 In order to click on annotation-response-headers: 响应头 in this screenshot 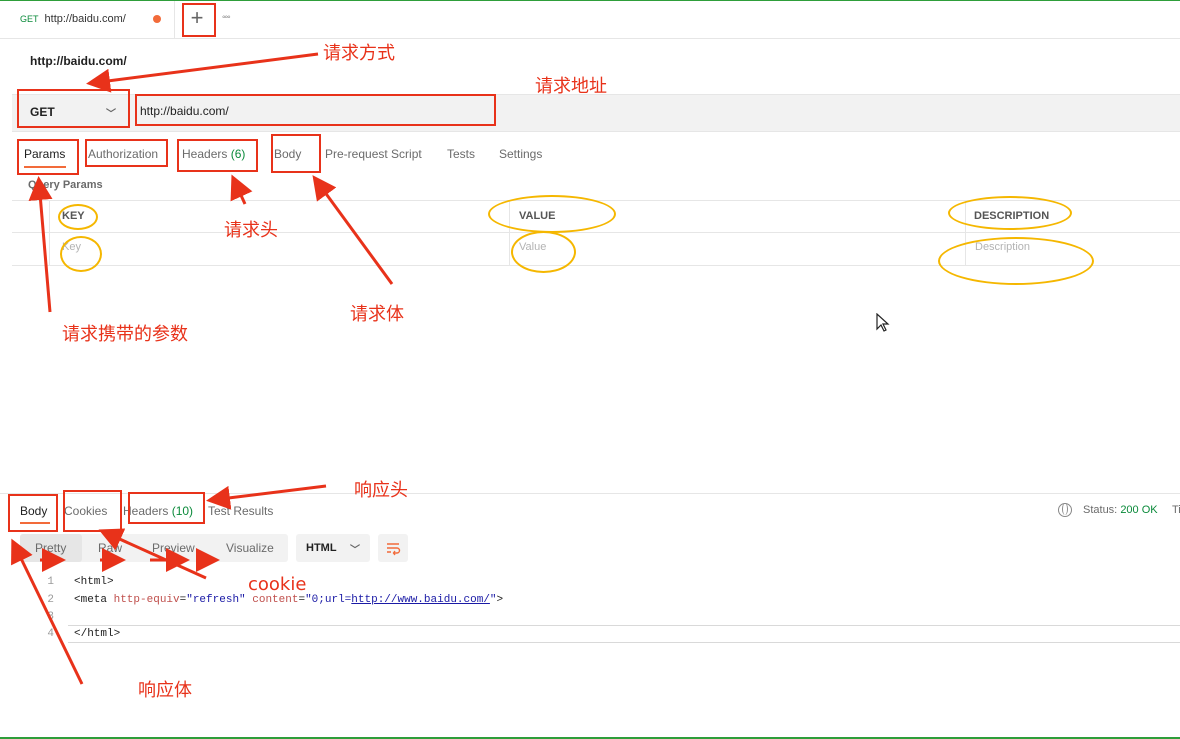, I will do `click(381, 490)`.